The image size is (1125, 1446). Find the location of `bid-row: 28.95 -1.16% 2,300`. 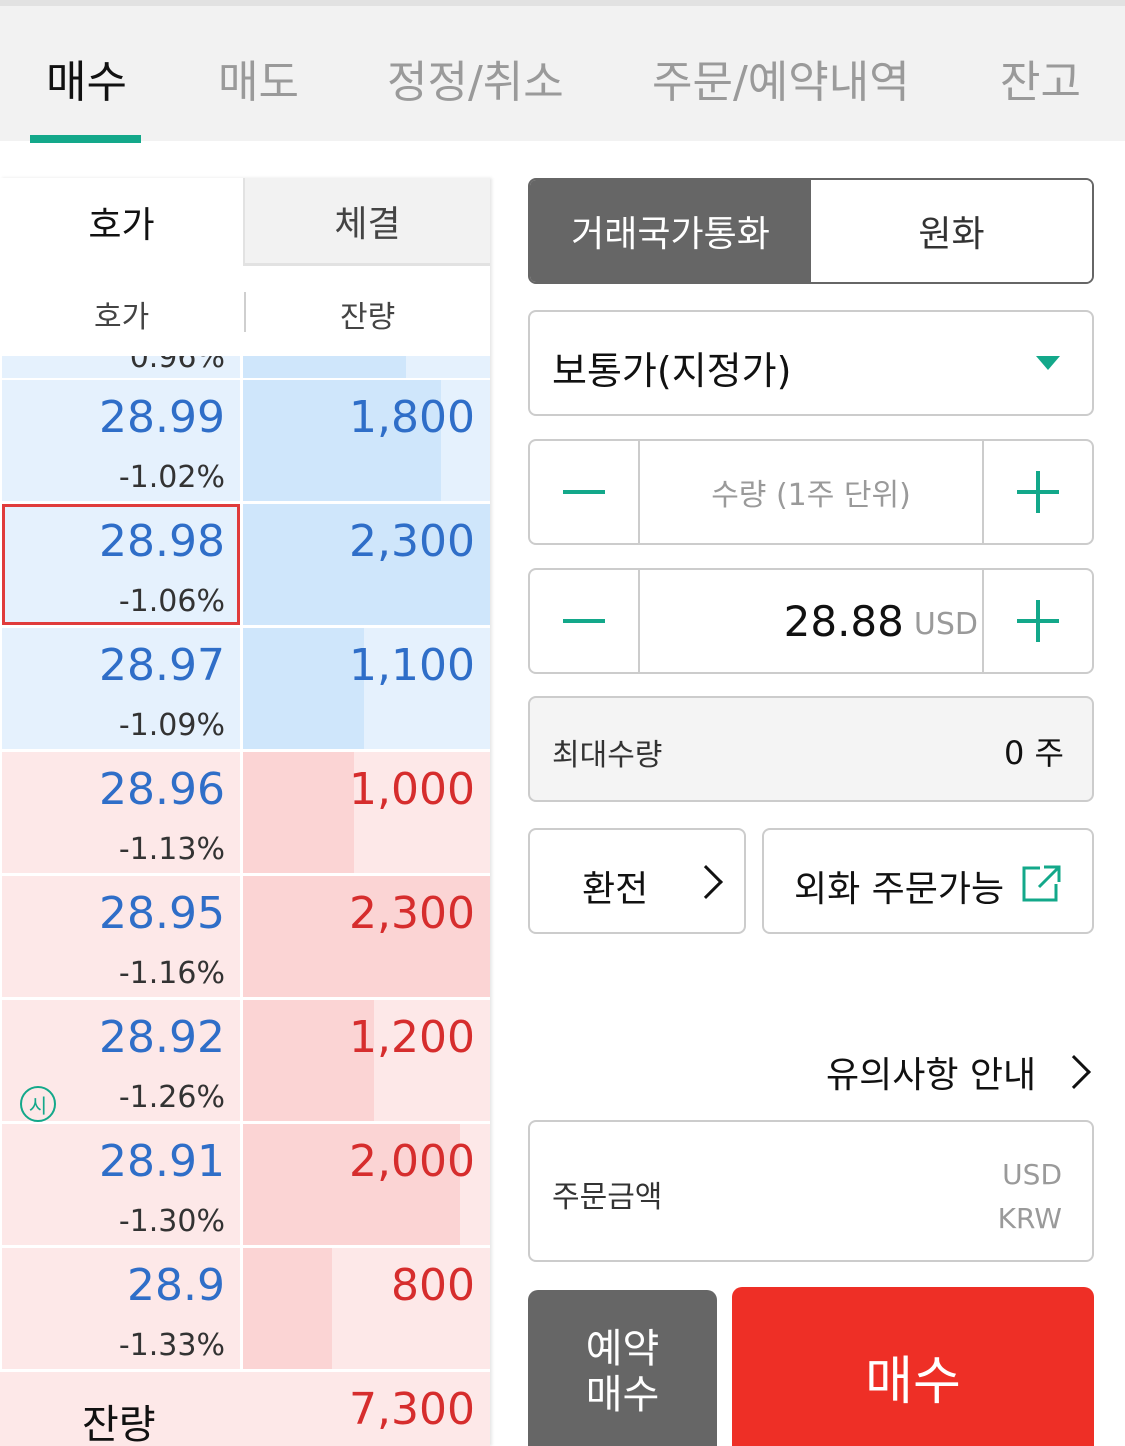

bid-row: 28.95 -1.16% 2,300 is located at coordinates (245, 937).